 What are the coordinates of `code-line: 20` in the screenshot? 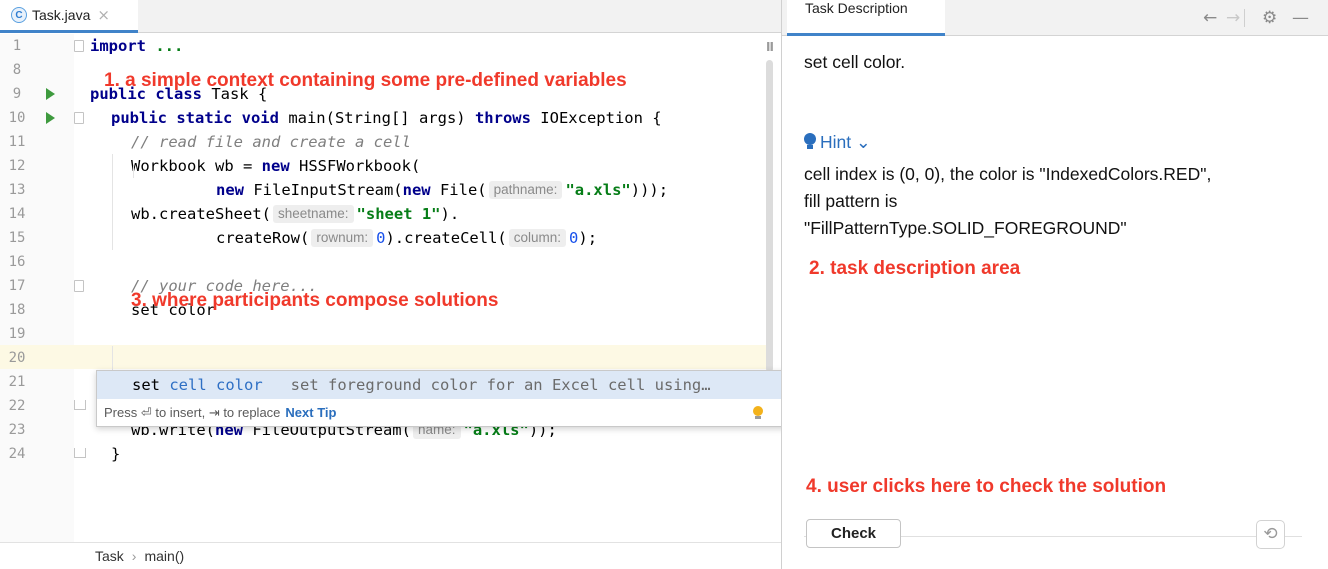 It's located at (384, 358).